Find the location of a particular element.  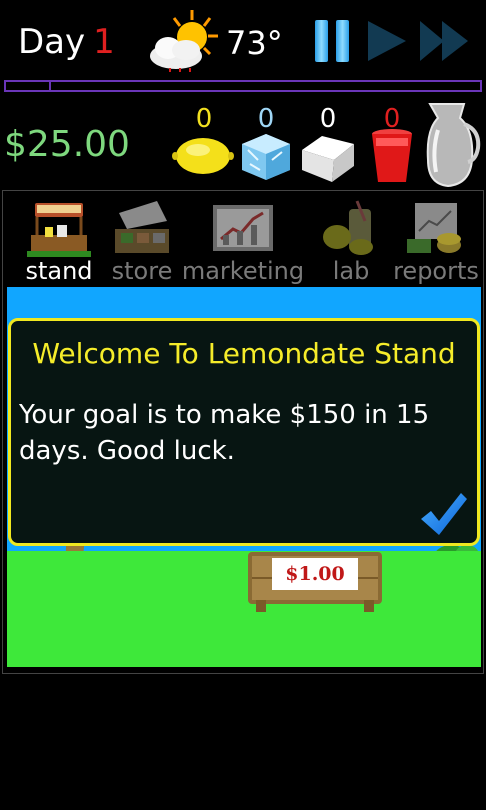

tab-reports: reports is located at coordinates (436, 244).